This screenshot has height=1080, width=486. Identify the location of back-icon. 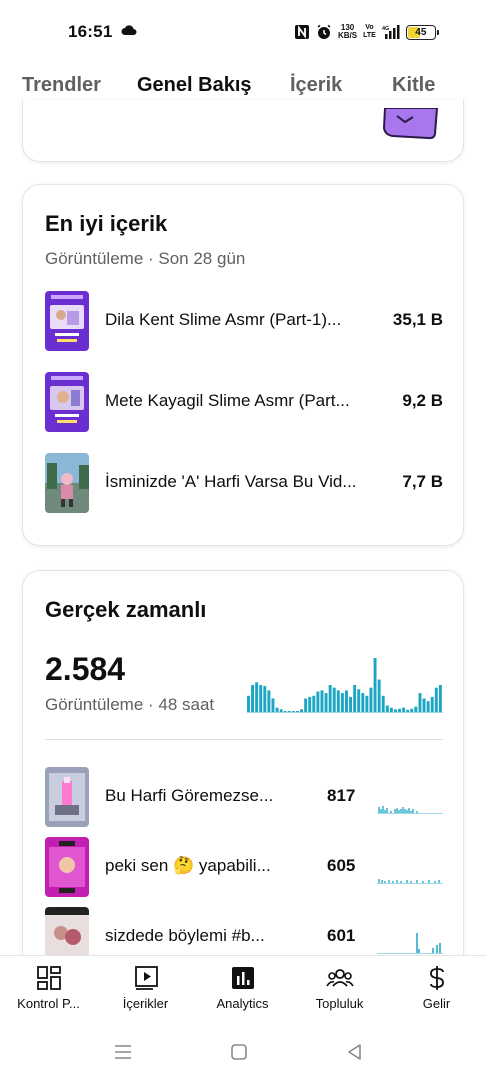
(355, 1052).